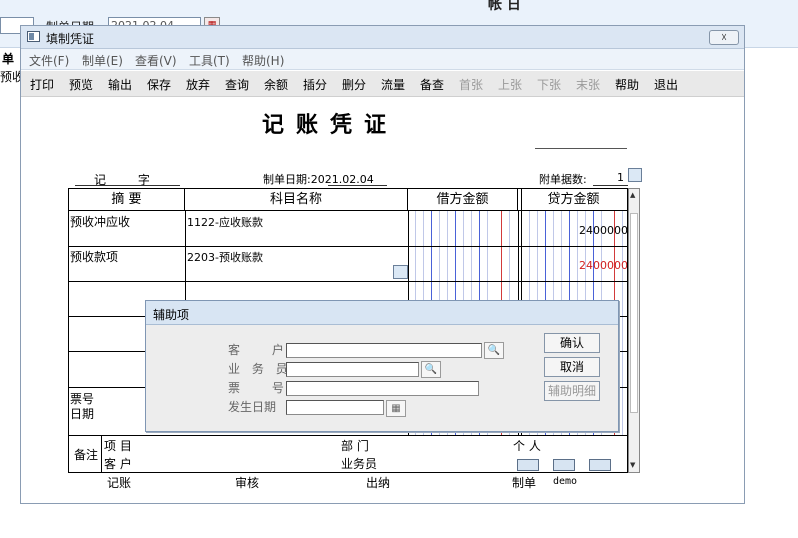  Describe the element at coordinates (527, 446) in the screenshot. I see `person-label: 个 人` at that location.